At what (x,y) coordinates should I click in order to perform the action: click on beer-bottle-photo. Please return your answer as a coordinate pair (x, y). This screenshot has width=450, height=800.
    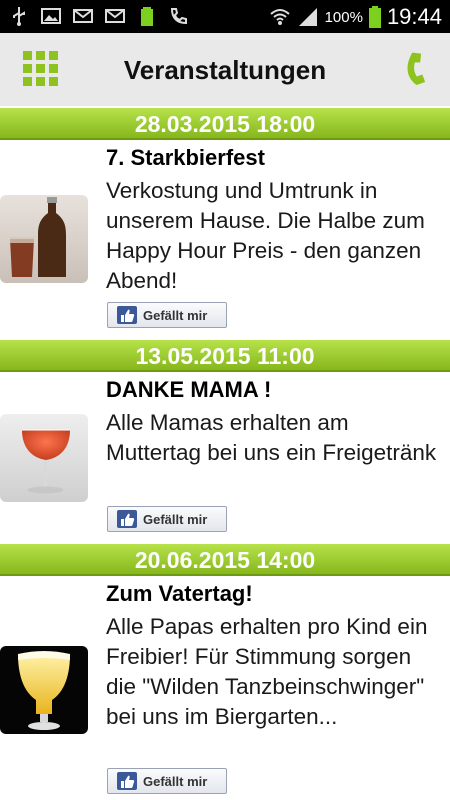
    Looking at the image, I should click on (44, 239).